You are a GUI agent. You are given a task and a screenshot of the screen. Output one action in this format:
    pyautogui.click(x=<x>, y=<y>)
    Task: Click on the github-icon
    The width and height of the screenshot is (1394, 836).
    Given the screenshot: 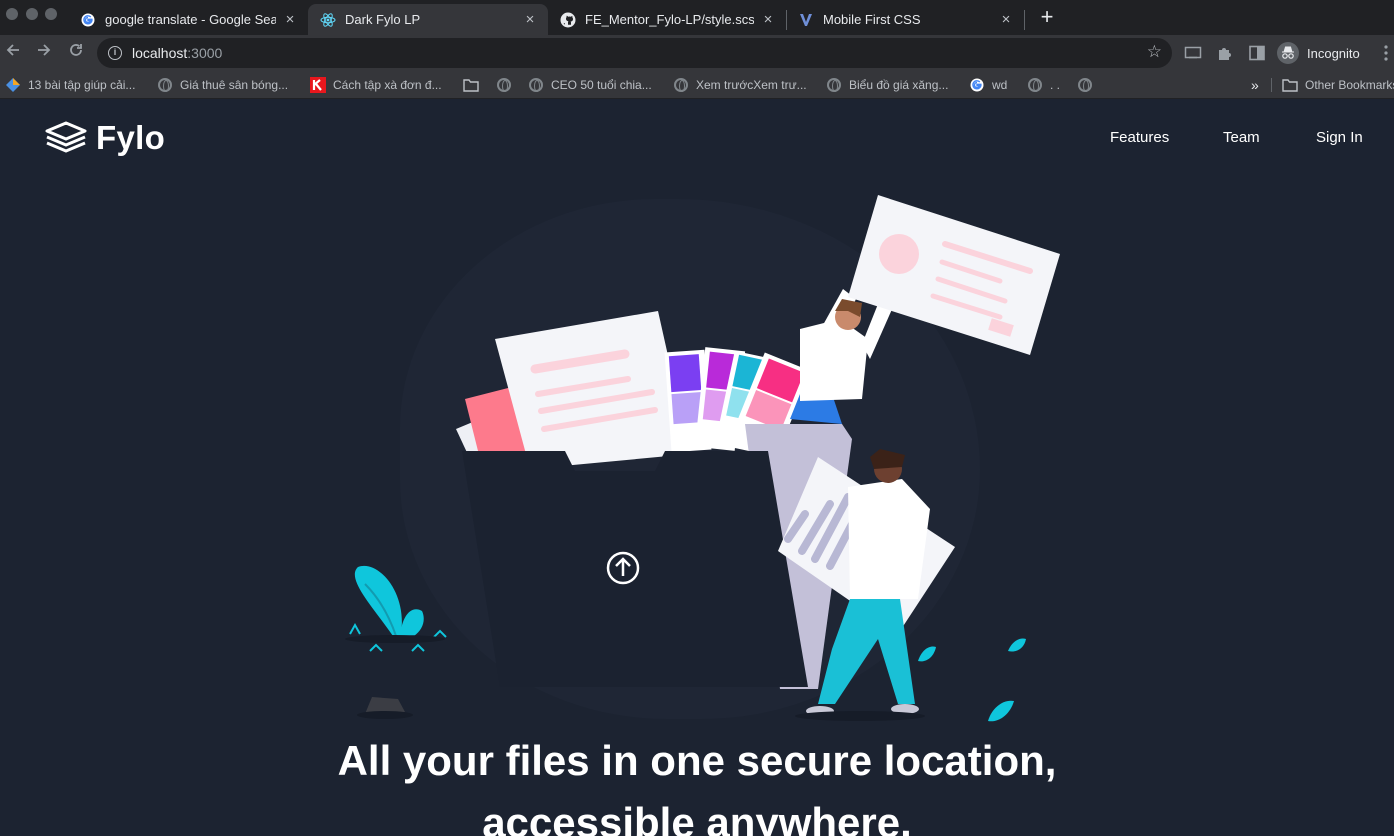 What is the action you would take?
    pyautogui.click(x=568, y=20)
    